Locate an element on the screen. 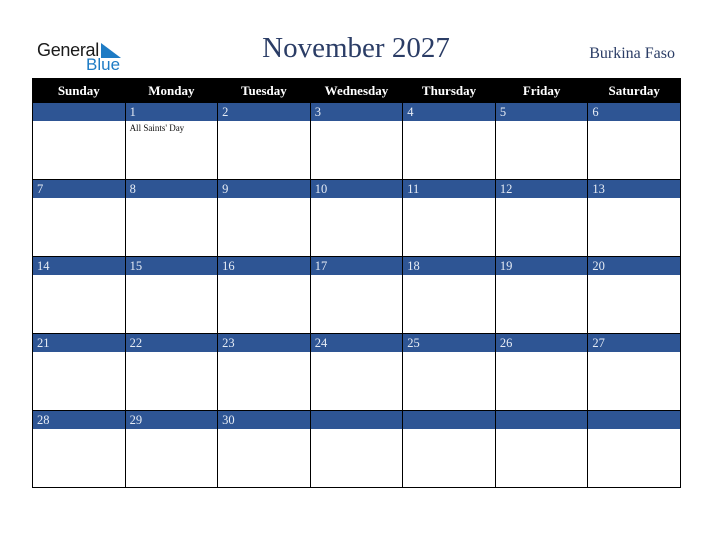  day-cell: 7 is located at coordinates (79, 218).